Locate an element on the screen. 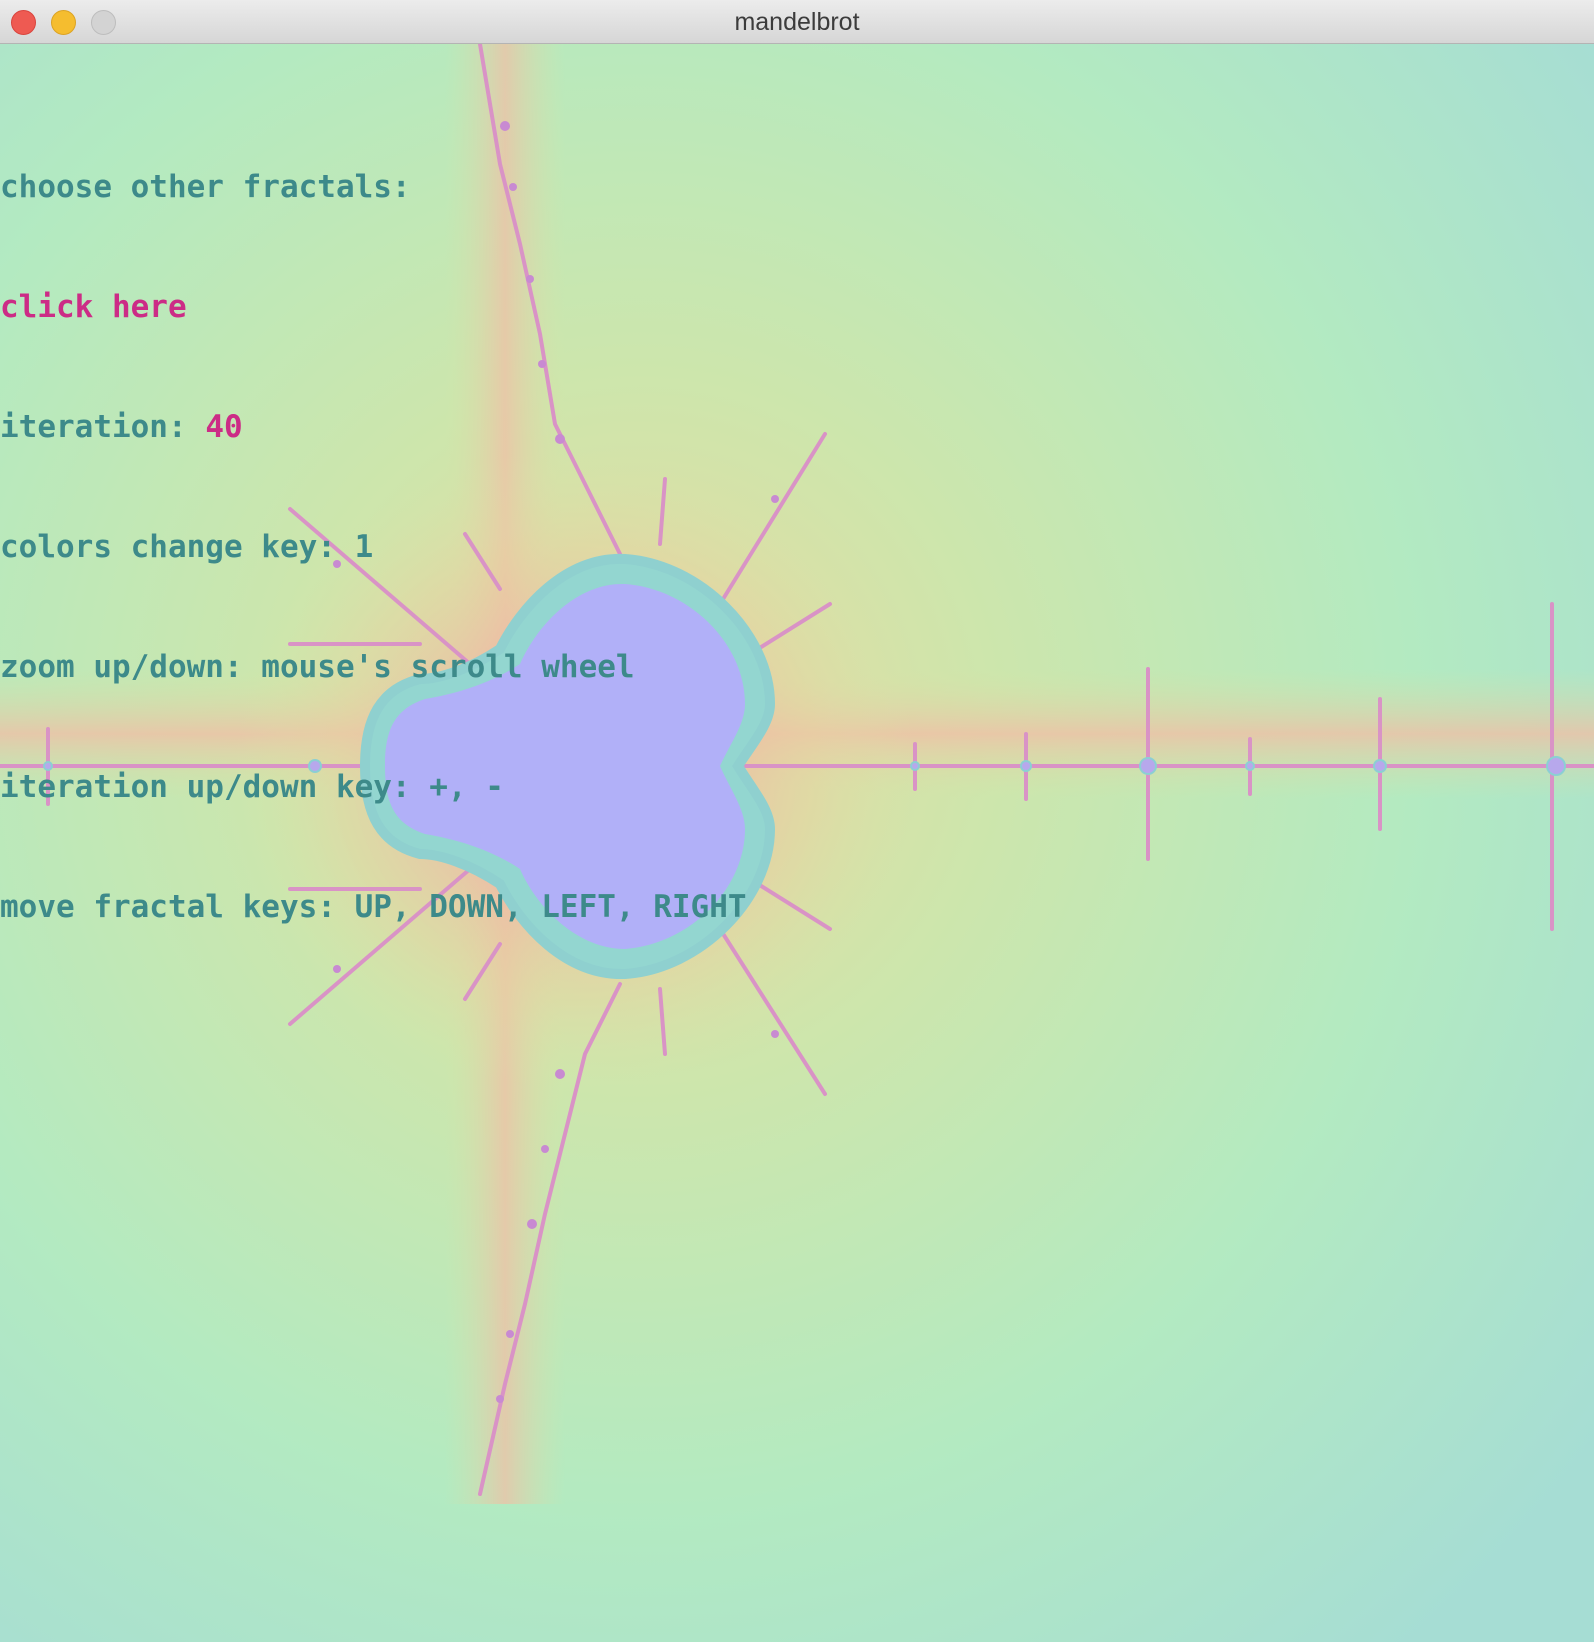 This screenshot has height=1642, width=1594. zoom-help: zoom up/down: mouse's scroll wheel is located at coordinates (317, 667).